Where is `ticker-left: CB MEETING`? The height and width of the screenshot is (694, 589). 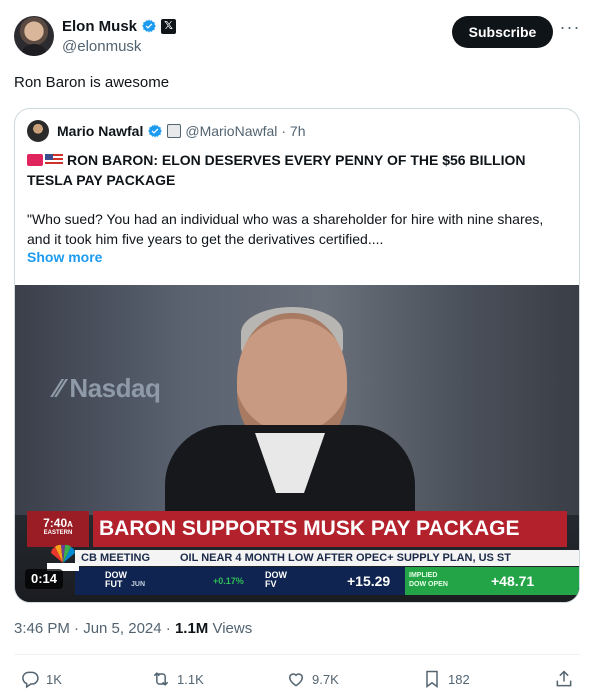 ticker-left: CB MEETING is located at coordinates (116, 558).